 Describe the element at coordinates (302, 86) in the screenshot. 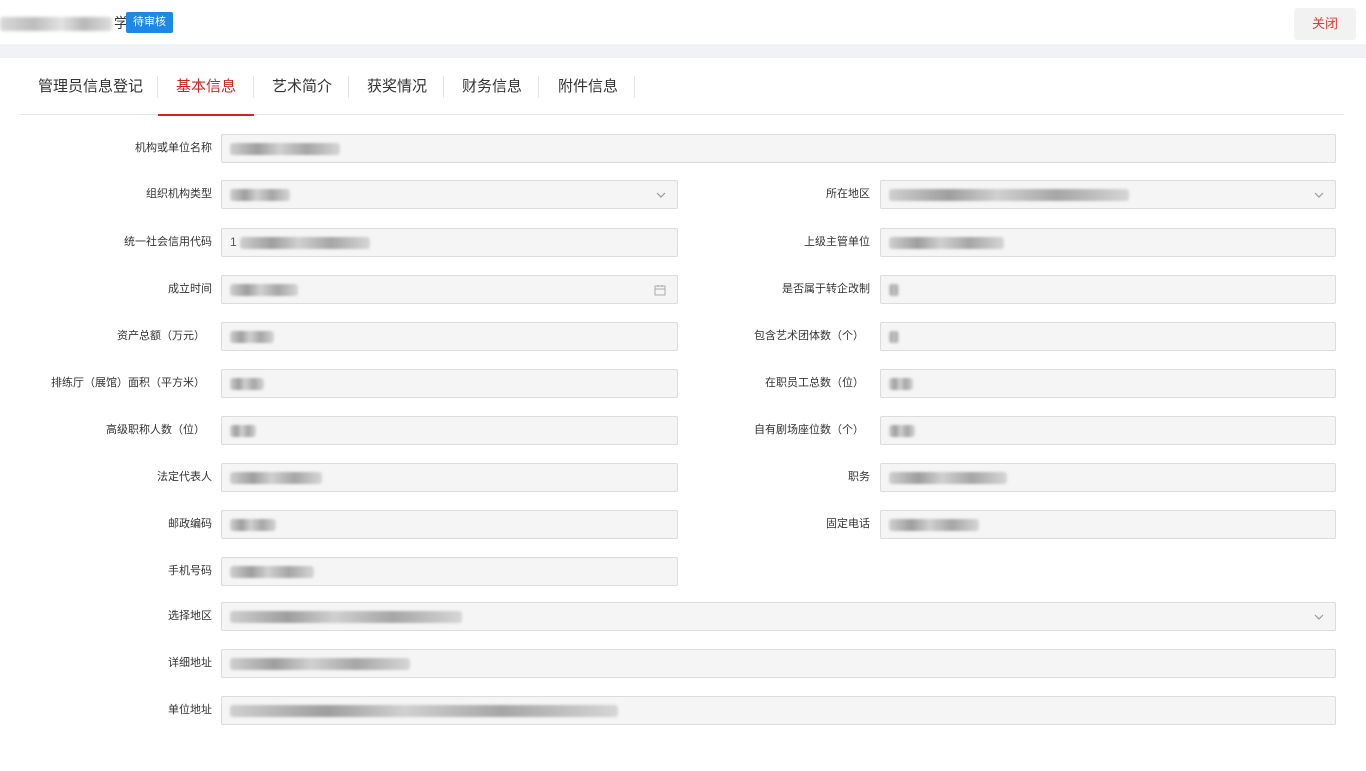

I see `tab-art-intro: 艺术简介` at that location.